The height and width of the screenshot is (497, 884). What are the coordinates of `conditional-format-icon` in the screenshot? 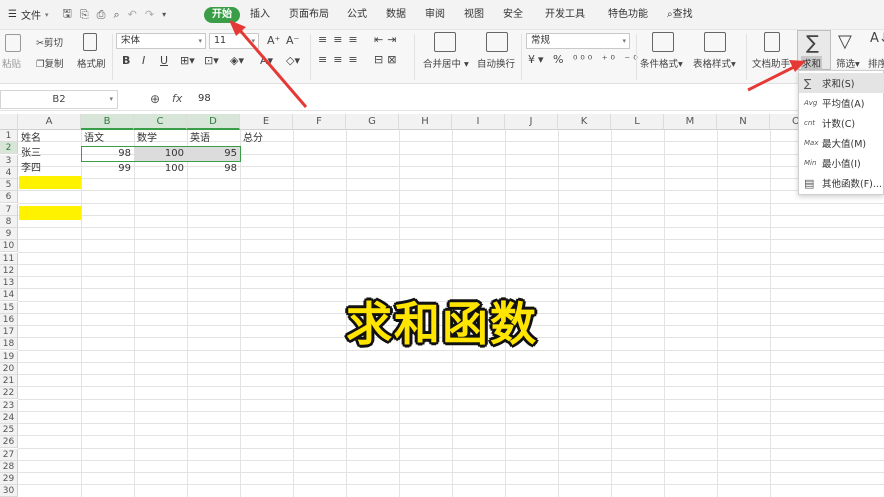 It's located at (663, 42).